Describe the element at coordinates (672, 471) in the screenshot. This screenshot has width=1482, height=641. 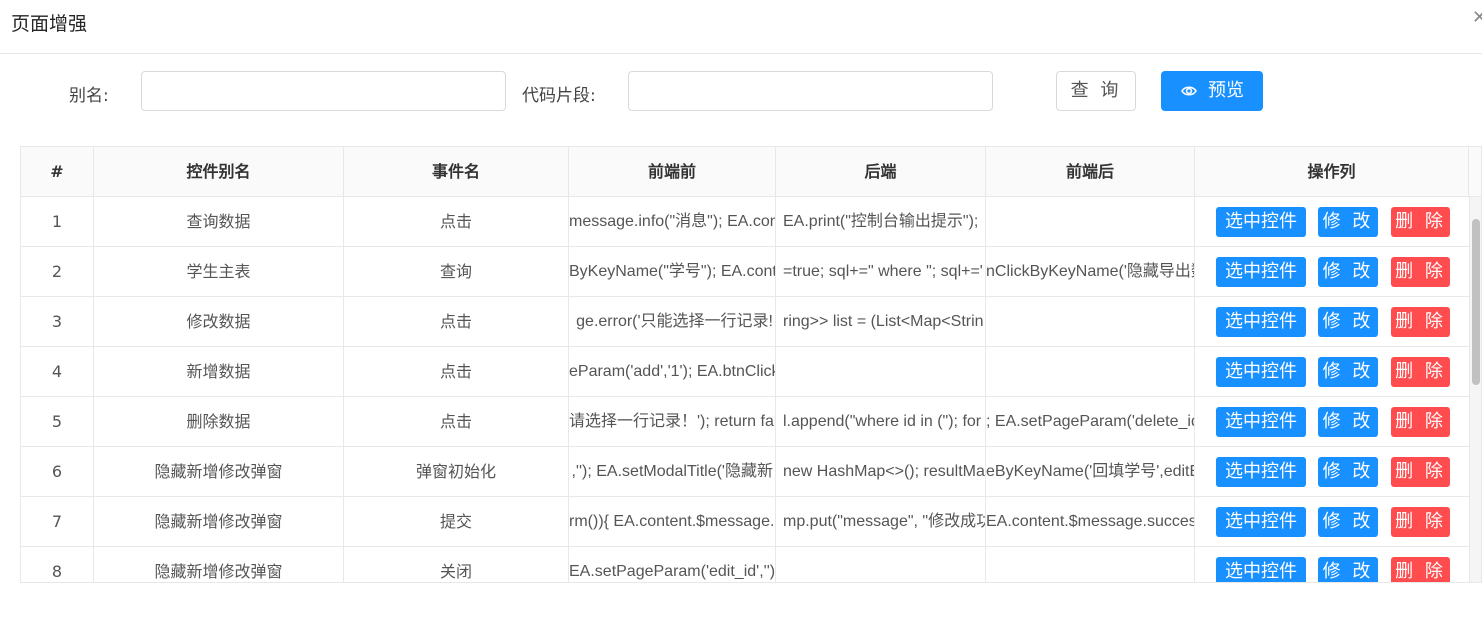
I see `cell-front-before: ,''); EA.setModalTitle('隐藏新` at that location.